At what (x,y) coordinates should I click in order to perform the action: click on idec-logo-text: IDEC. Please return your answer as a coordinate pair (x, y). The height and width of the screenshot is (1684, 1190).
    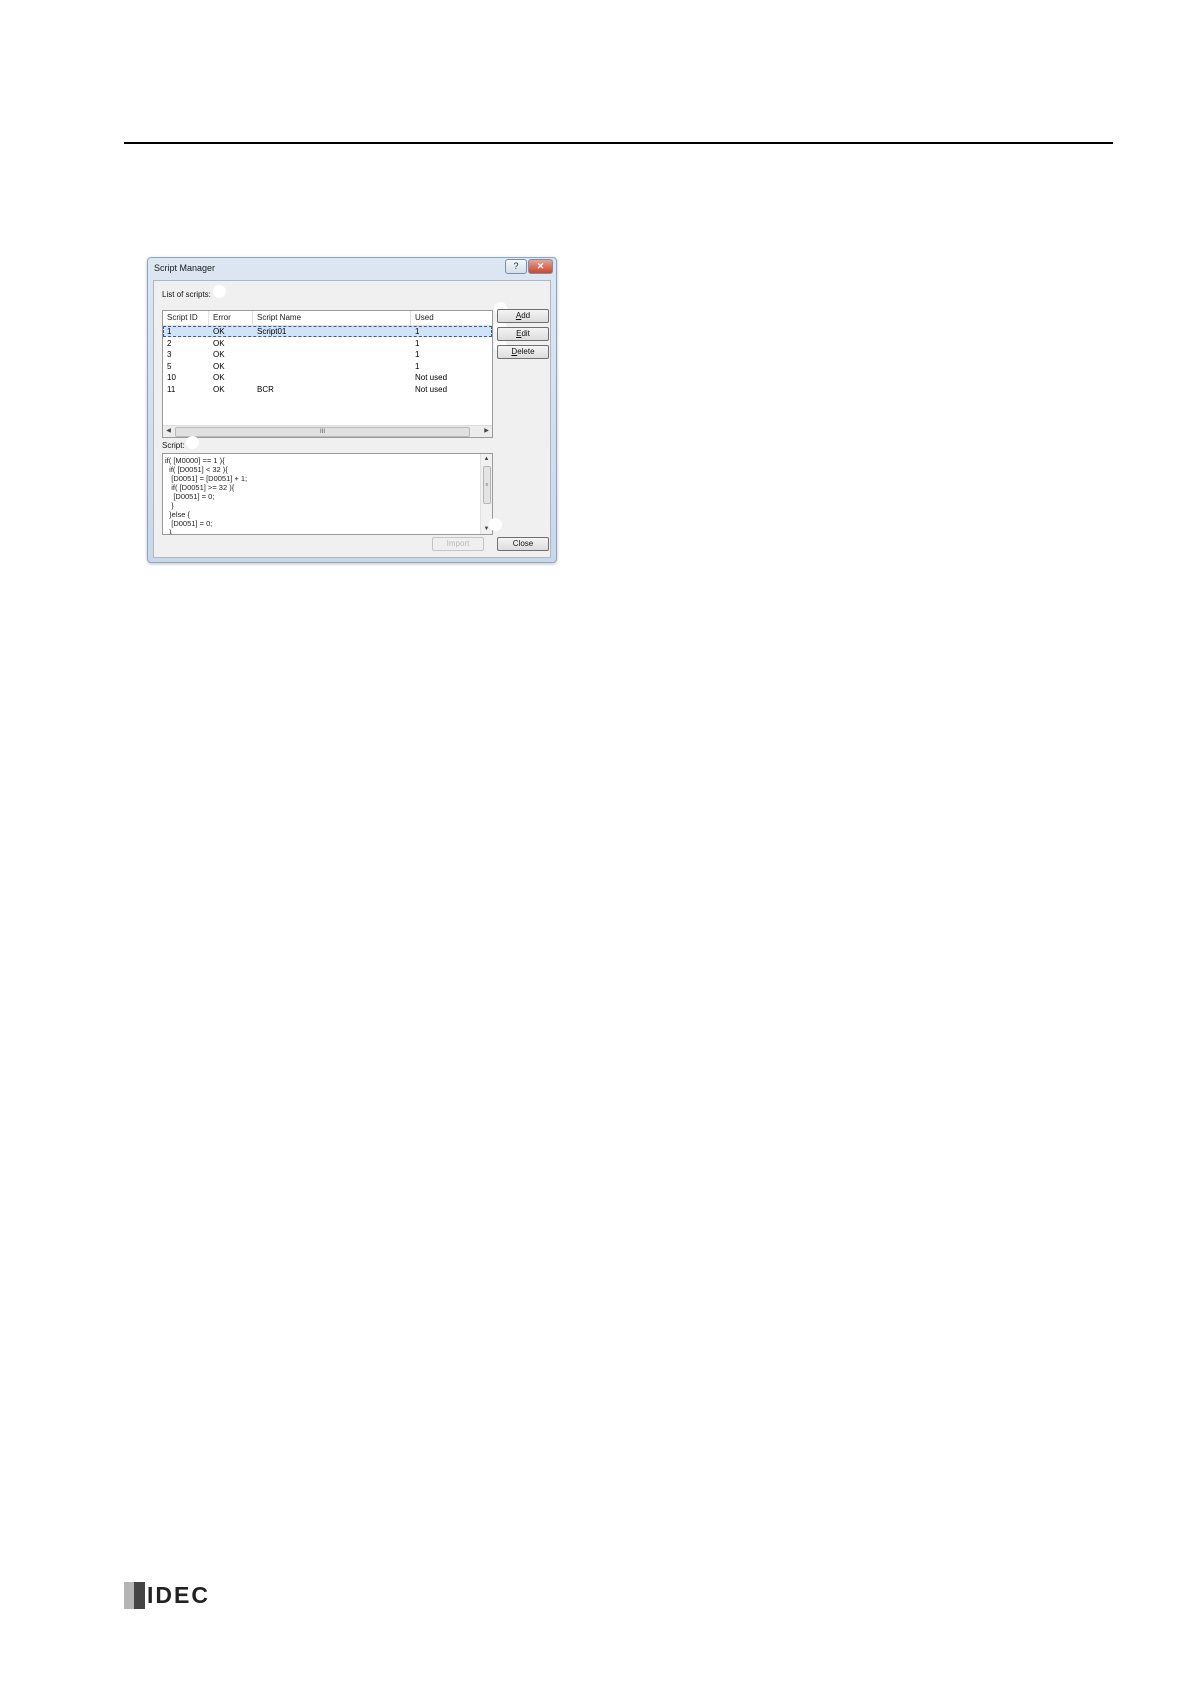
    Looking at the image, I should click on (178, 1595).